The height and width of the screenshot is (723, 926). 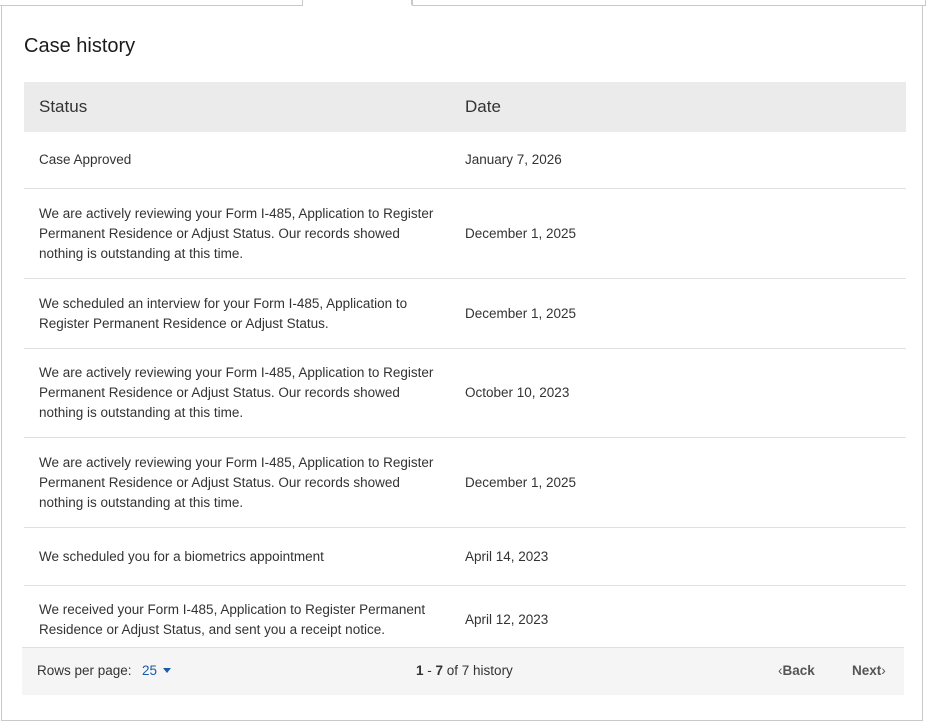 I want to click on range-suffix: of 7 history, so click(x=478, y=670).